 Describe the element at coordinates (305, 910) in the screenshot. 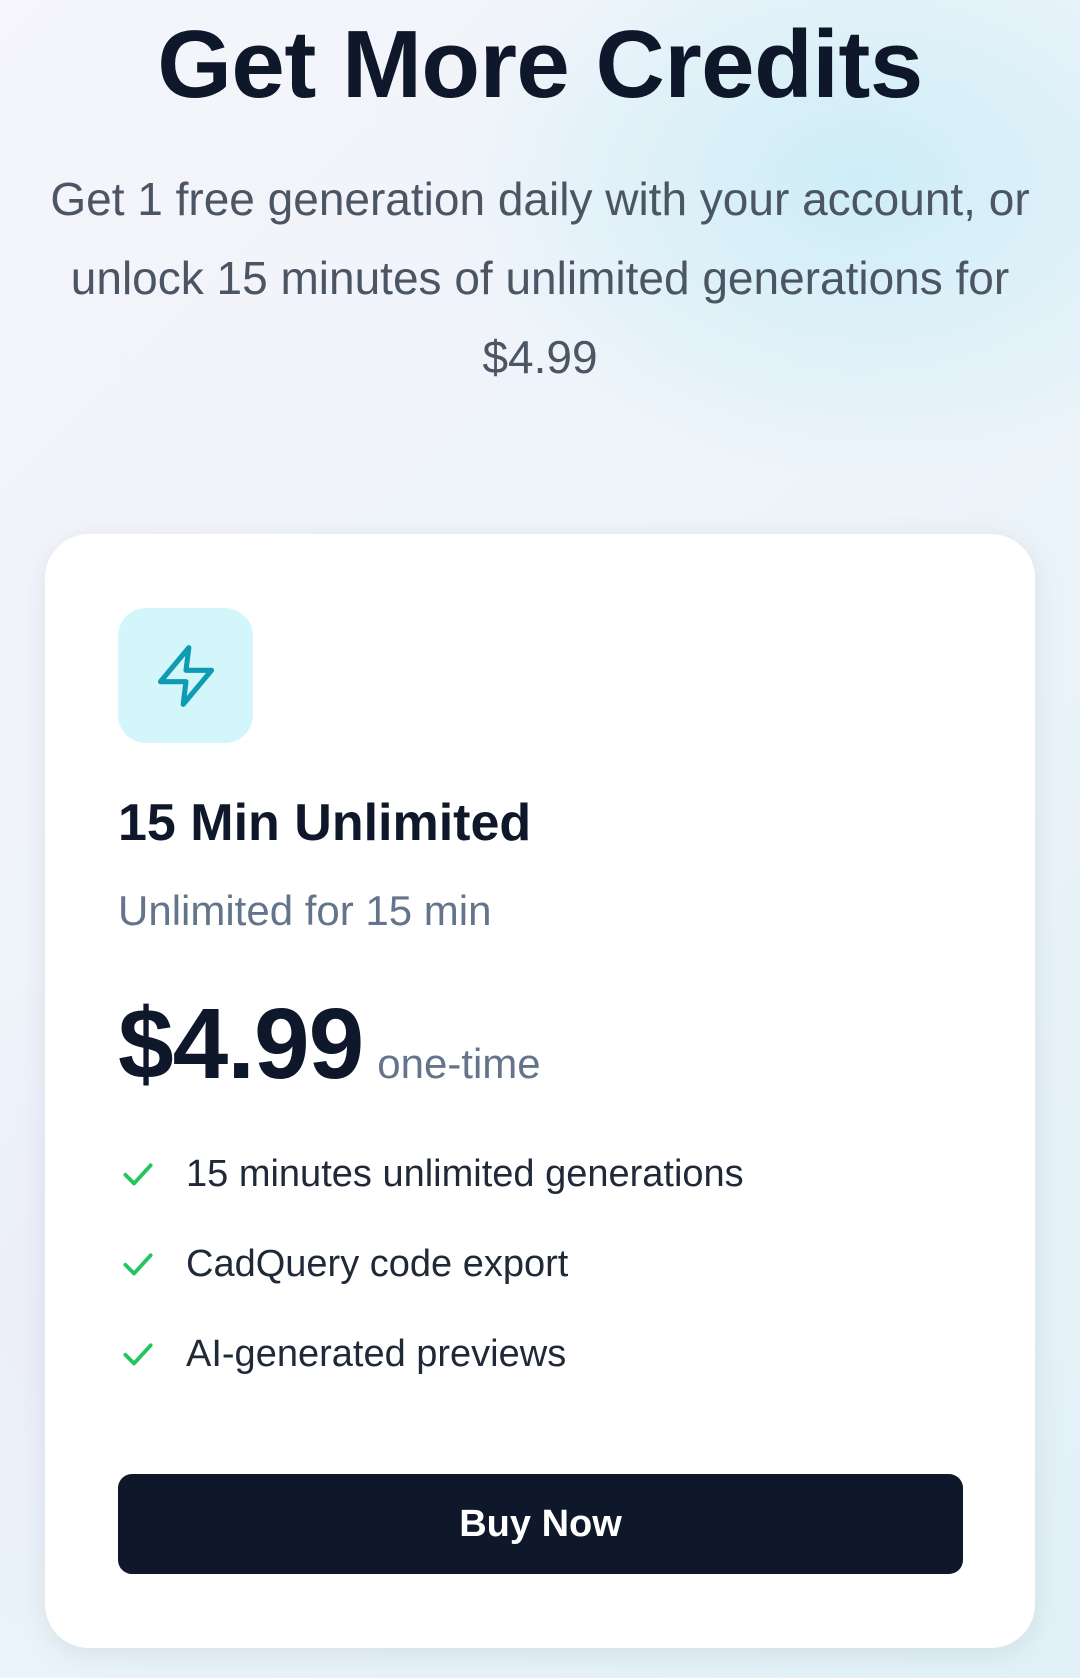

I see `plan-description: Unlimited for 15 min` at that location.